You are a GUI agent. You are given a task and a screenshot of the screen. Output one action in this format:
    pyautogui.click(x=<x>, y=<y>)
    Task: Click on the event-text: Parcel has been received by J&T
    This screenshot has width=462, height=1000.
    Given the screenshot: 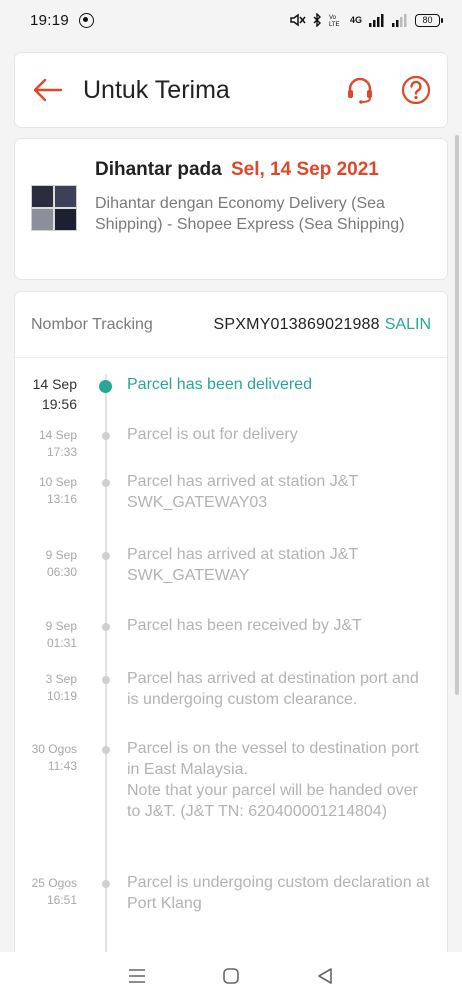 What is the action you would take?
    pyautogui.click(x=244, y=625)
    